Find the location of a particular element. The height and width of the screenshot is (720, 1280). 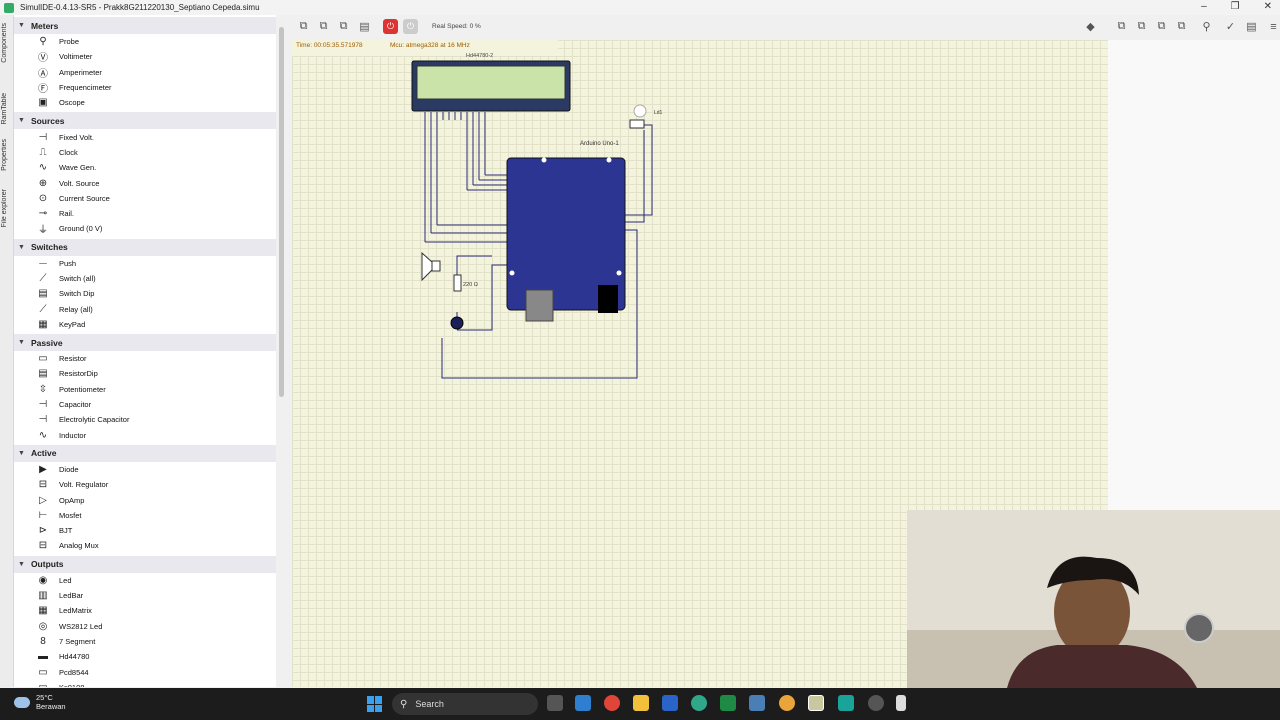

speaker is located at coordinates (431, 266).